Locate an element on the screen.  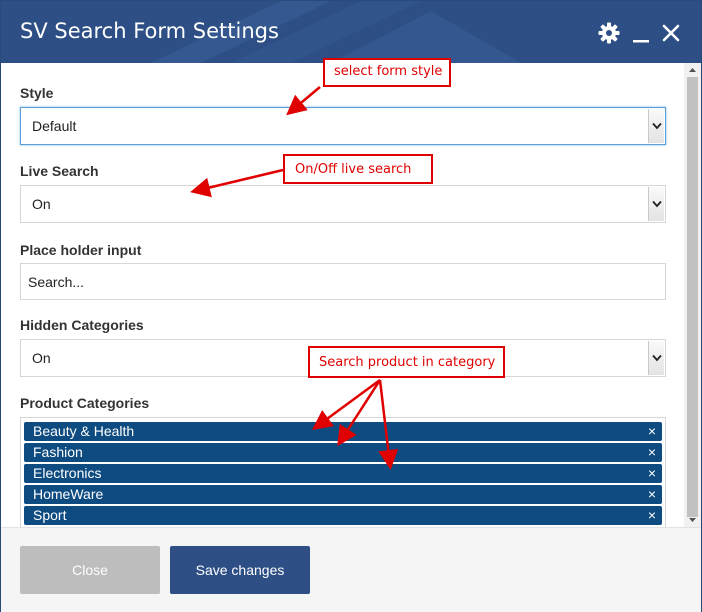
category-tag: Fashion × is located at coordinates (343, 452).